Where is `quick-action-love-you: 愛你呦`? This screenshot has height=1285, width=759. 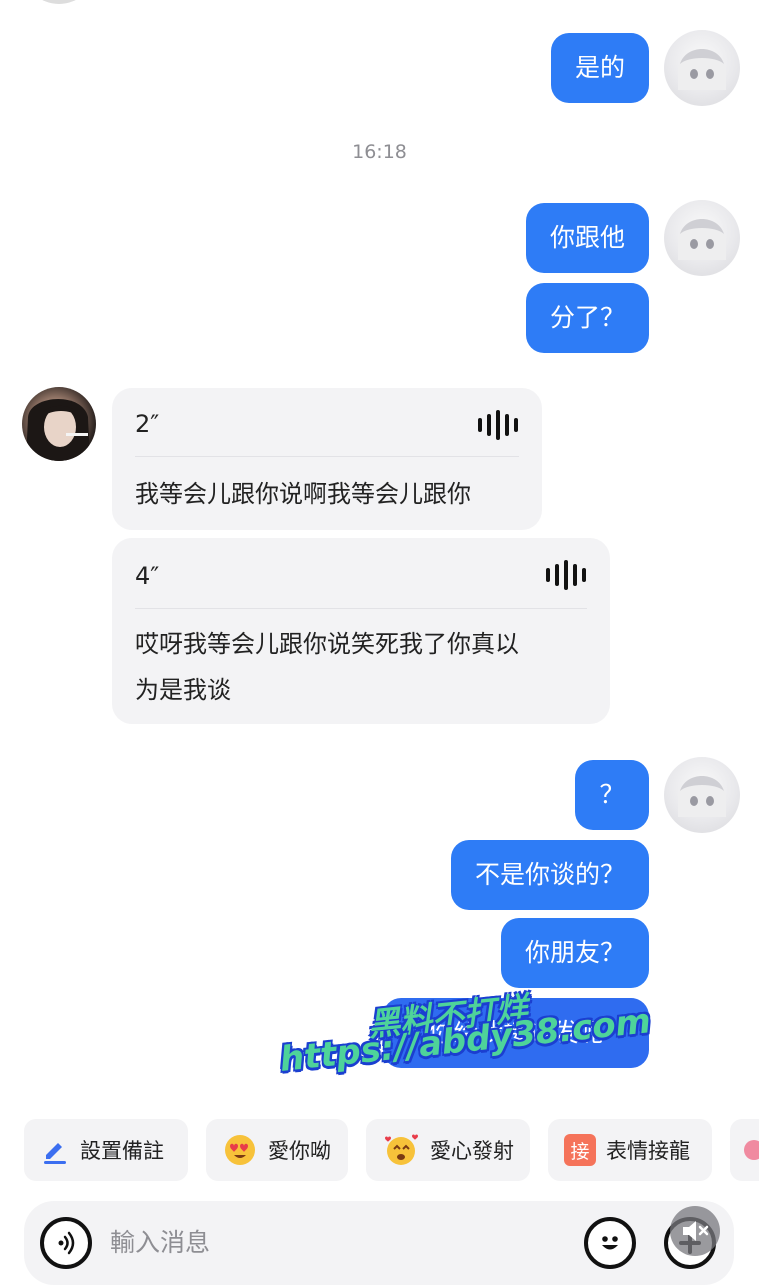
quick-action-love-you: 愛你呦 is located at coordinates (277, 1150).